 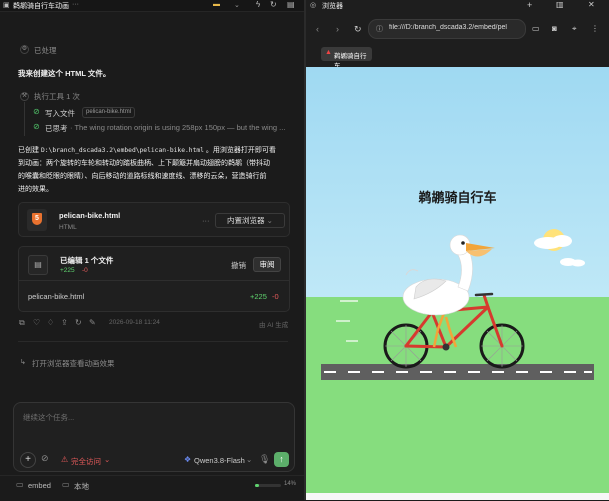 I want to click on browser-tab-label: 浏览器, so click(x=332, y=6).